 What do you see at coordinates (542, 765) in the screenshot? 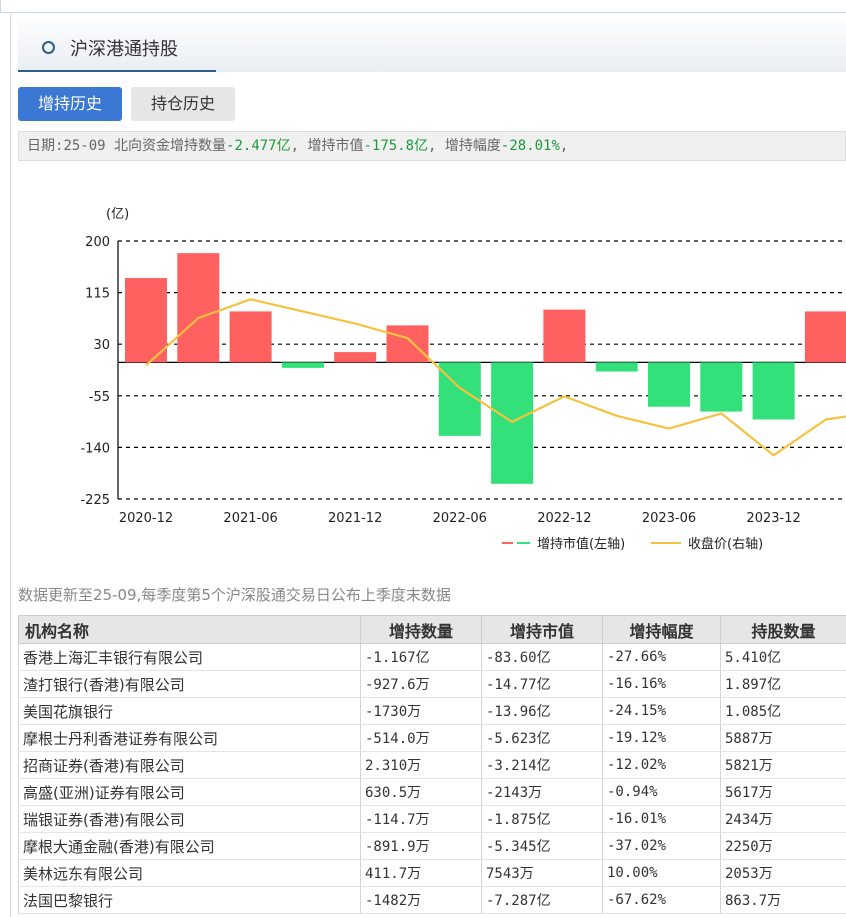
I see `increase-value-cell: -3.214亿` at bounding box center [542, 765].